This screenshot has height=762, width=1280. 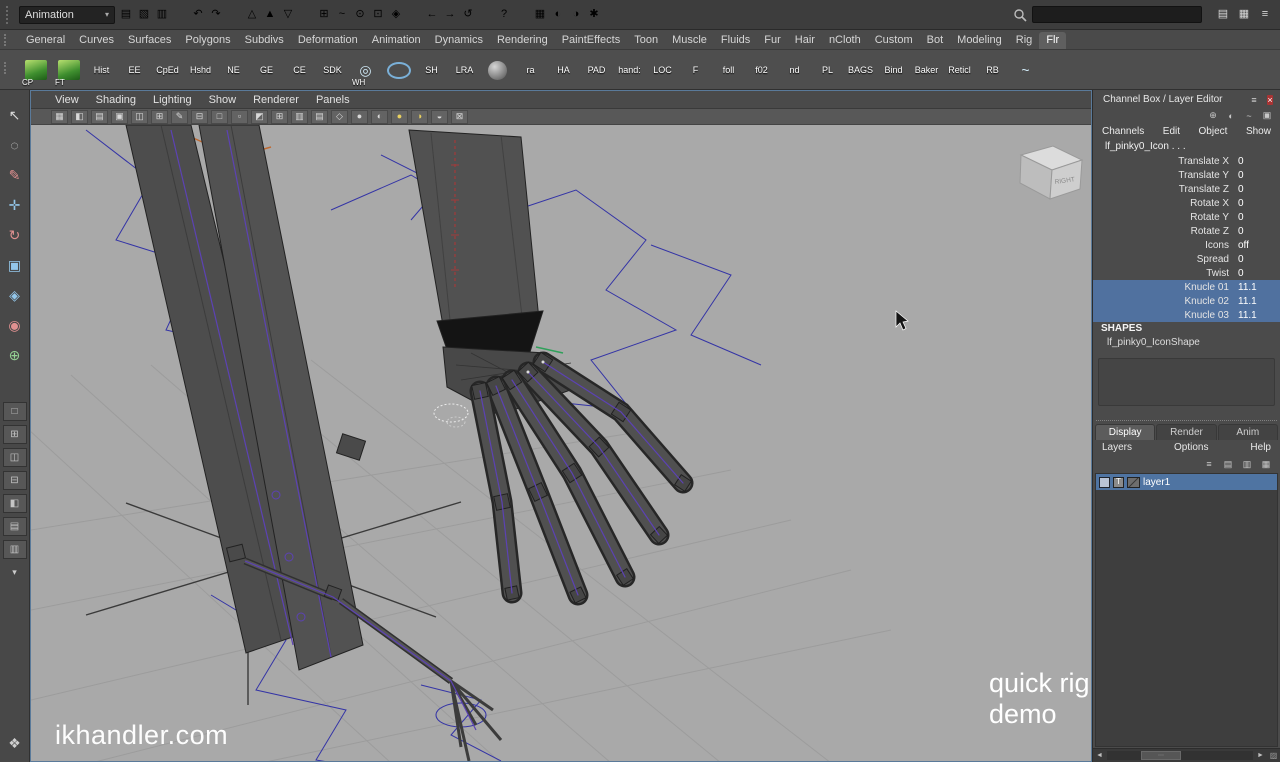 I want to click on wireframe-mode-icon: ◇, so click(x=339, y=116).